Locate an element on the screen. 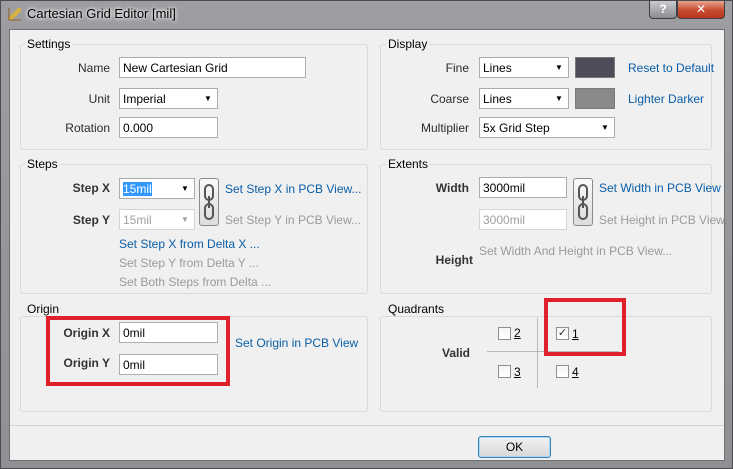  origin-group-title: Origin is located at coordinates (43, 309).